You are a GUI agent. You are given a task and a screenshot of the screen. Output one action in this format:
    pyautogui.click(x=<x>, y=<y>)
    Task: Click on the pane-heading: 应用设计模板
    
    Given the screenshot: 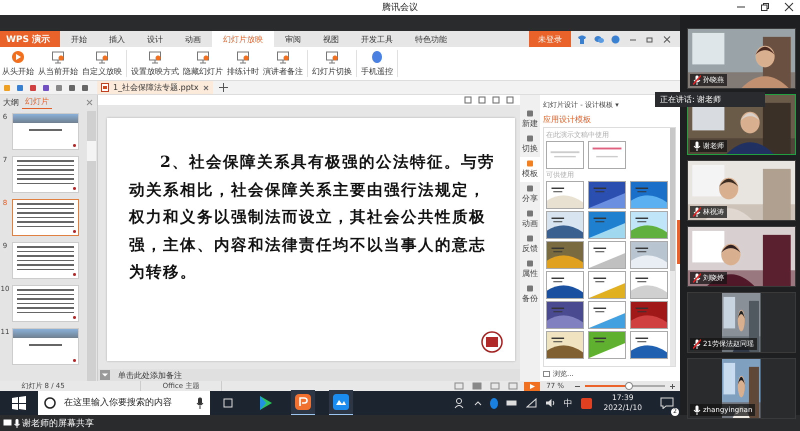 What is the action you would take?
    pyautogui.click(x=567, y=120)
    